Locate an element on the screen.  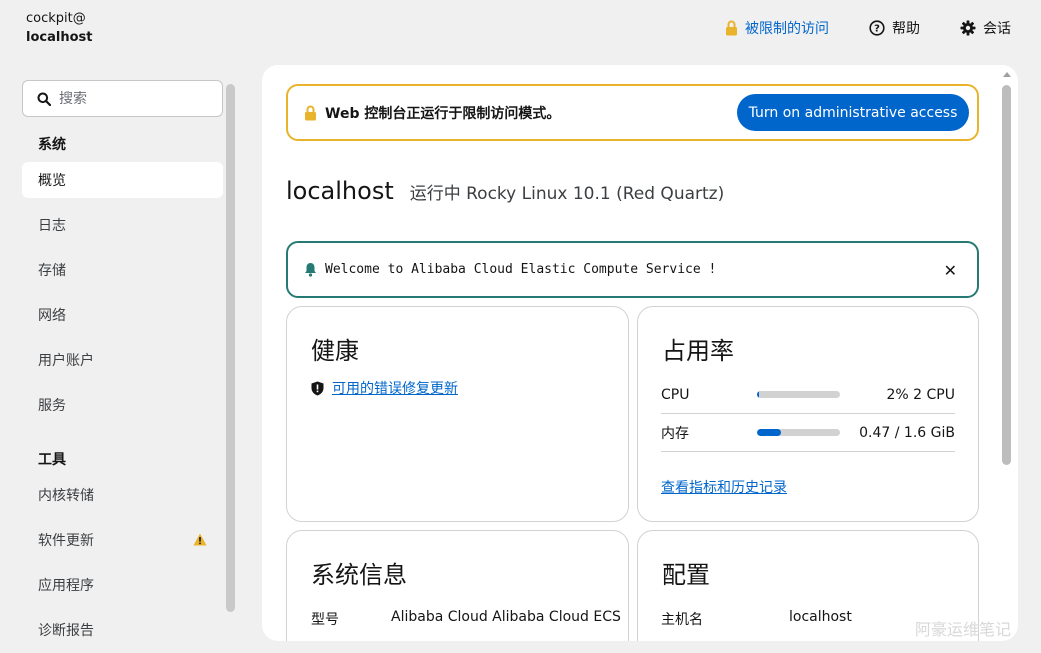
page-hostname: localhost is located at coordinates (340, 191).